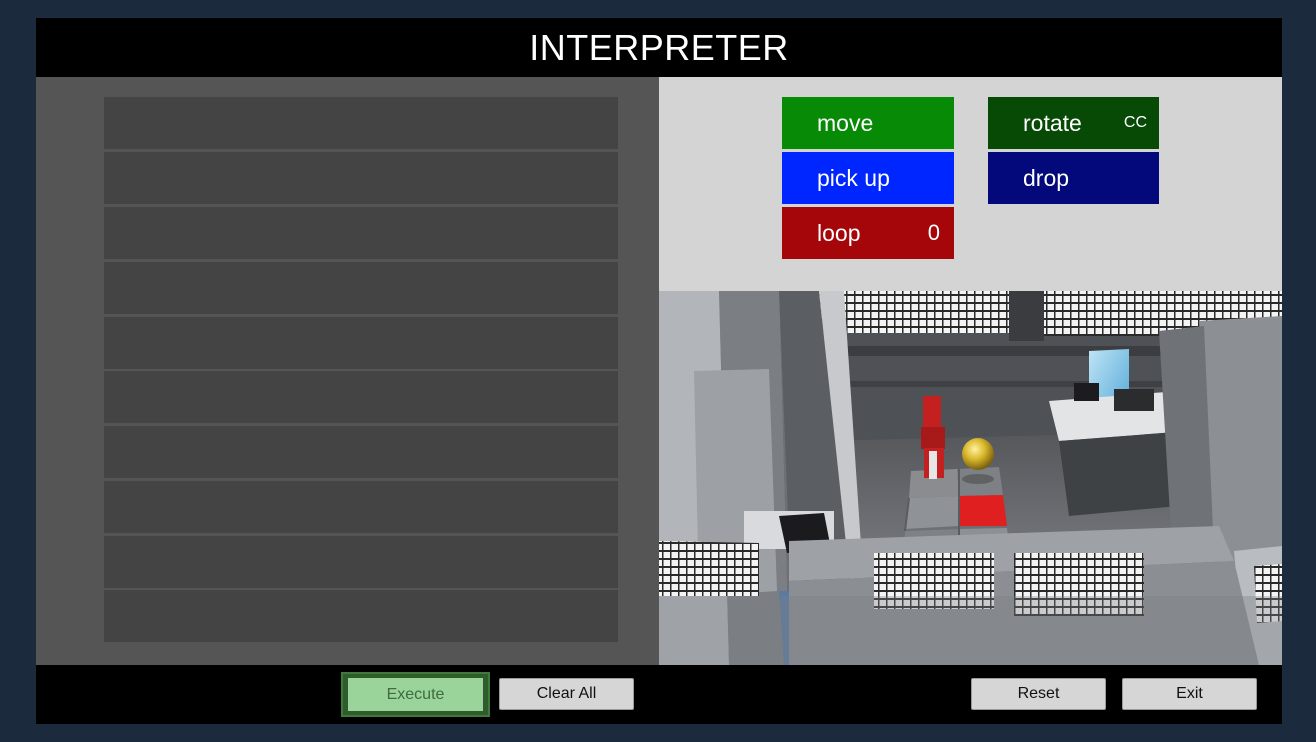 This screenshot has width=1316, height=742. Describe the element at coordinates (853, 178) in the screenshot. I see `pick-up-command-label: pick up` at that location.